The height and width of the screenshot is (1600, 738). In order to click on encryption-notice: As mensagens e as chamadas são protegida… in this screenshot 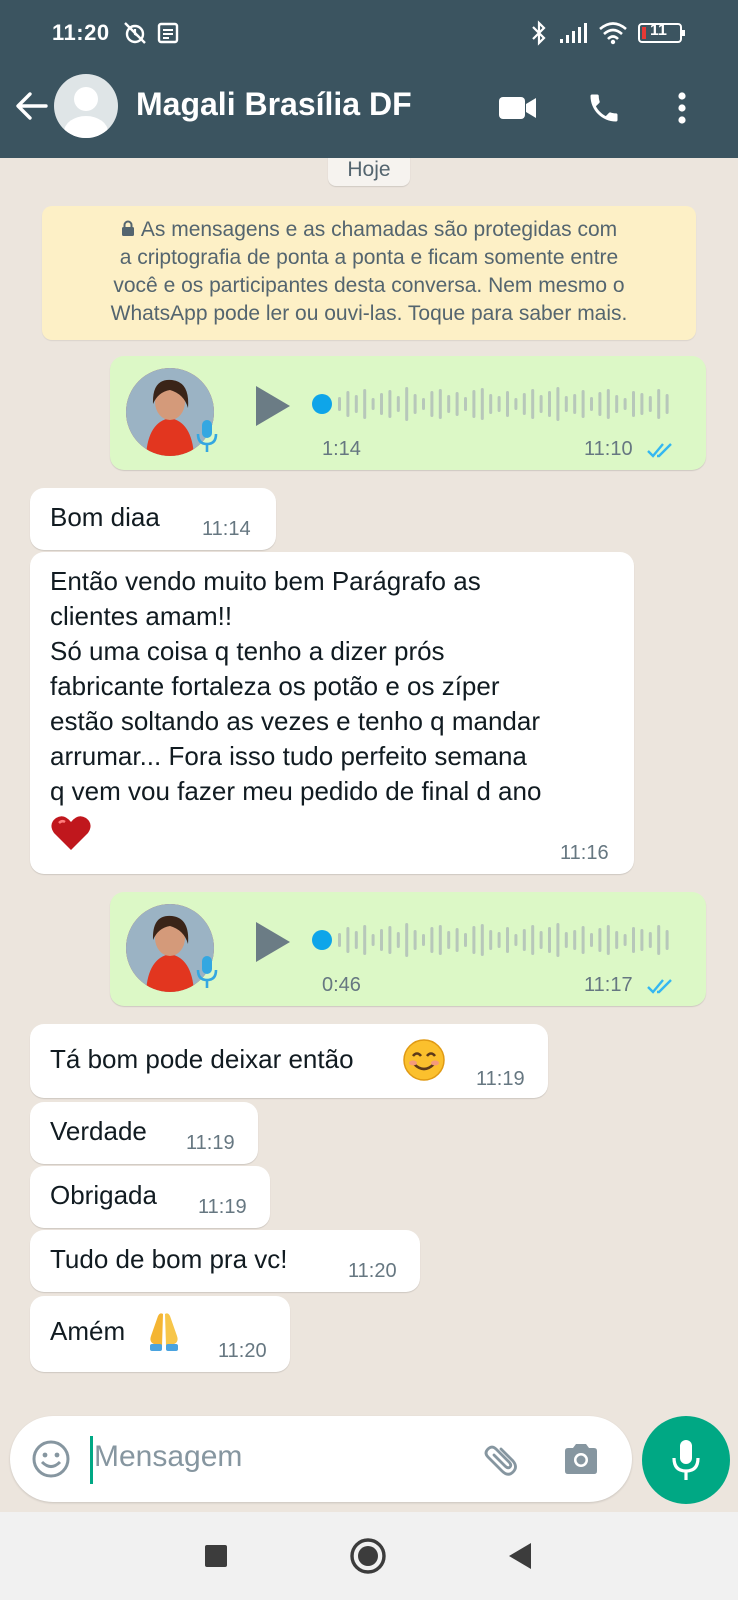, I will do `click(369, 273)`.